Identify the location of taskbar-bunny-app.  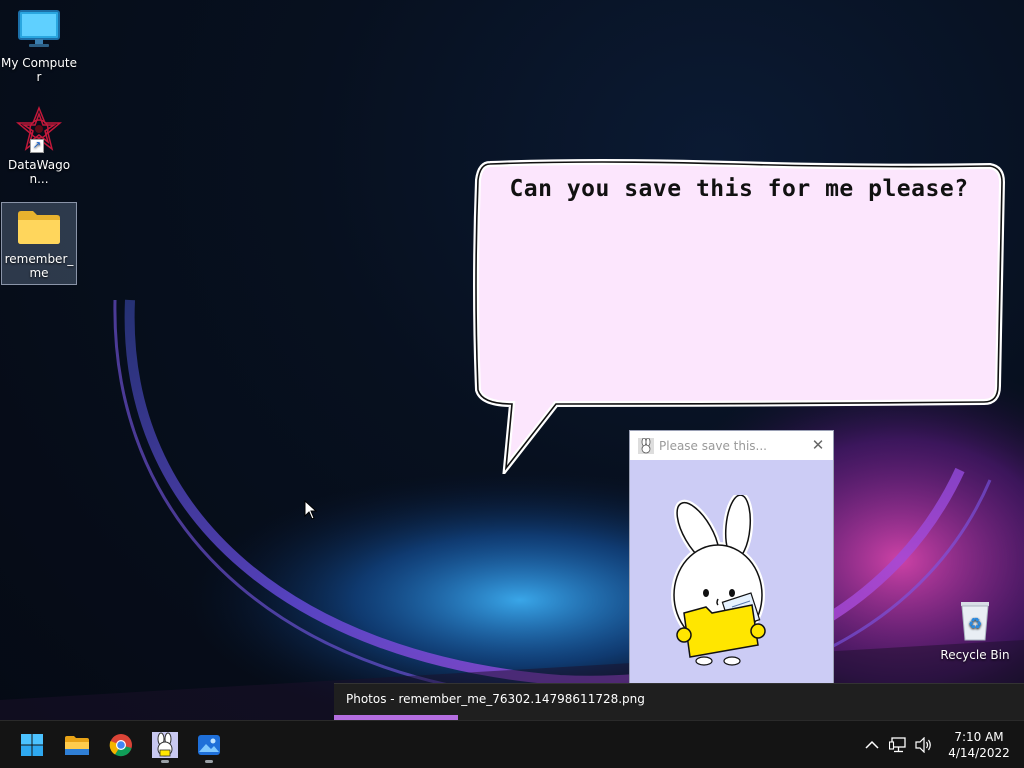
(165, 745).